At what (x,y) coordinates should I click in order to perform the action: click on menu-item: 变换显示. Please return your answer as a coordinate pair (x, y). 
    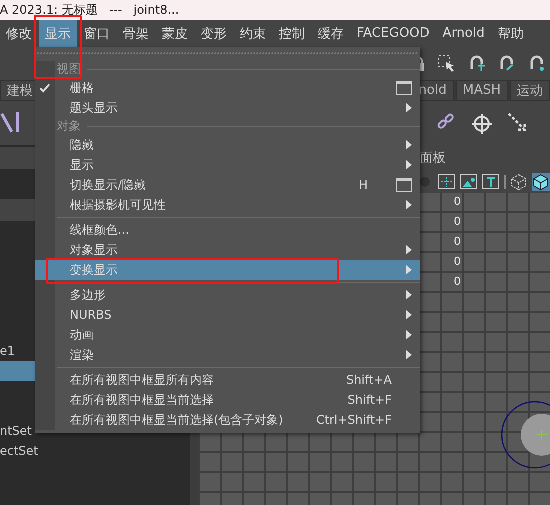
    Looking at the image, I should click on (227, 270).